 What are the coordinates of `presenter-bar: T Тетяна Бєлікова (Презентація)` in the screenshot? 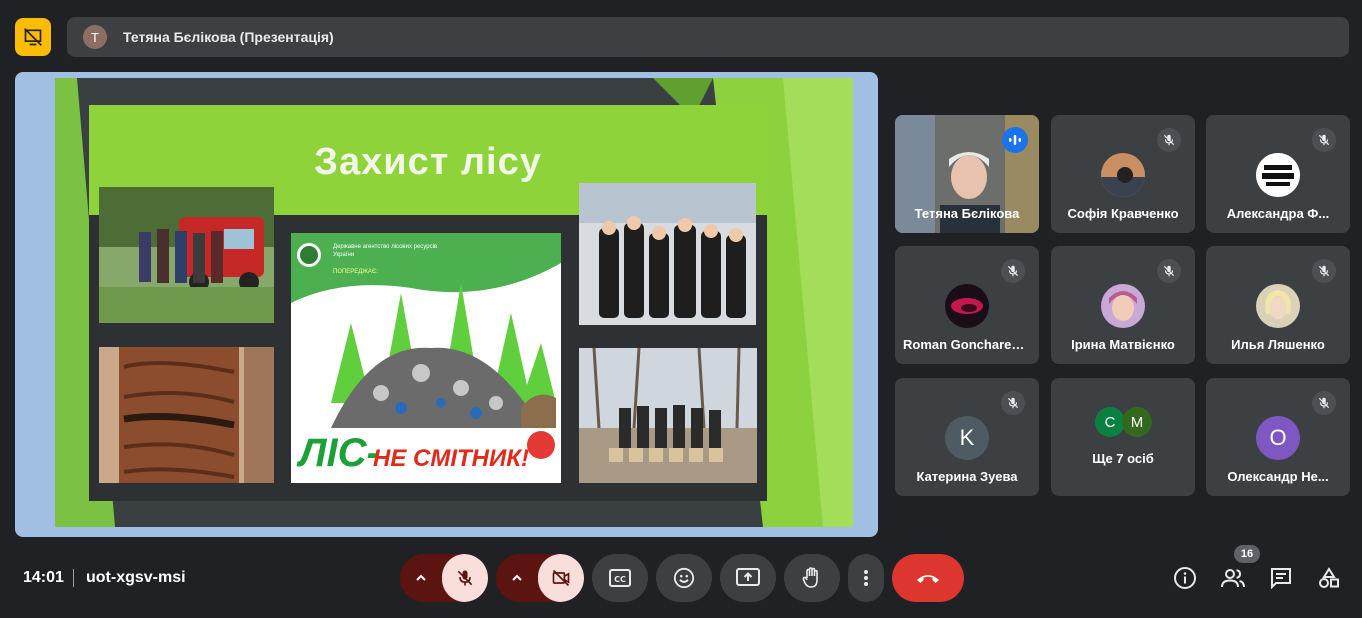 It's located at (708, 37).